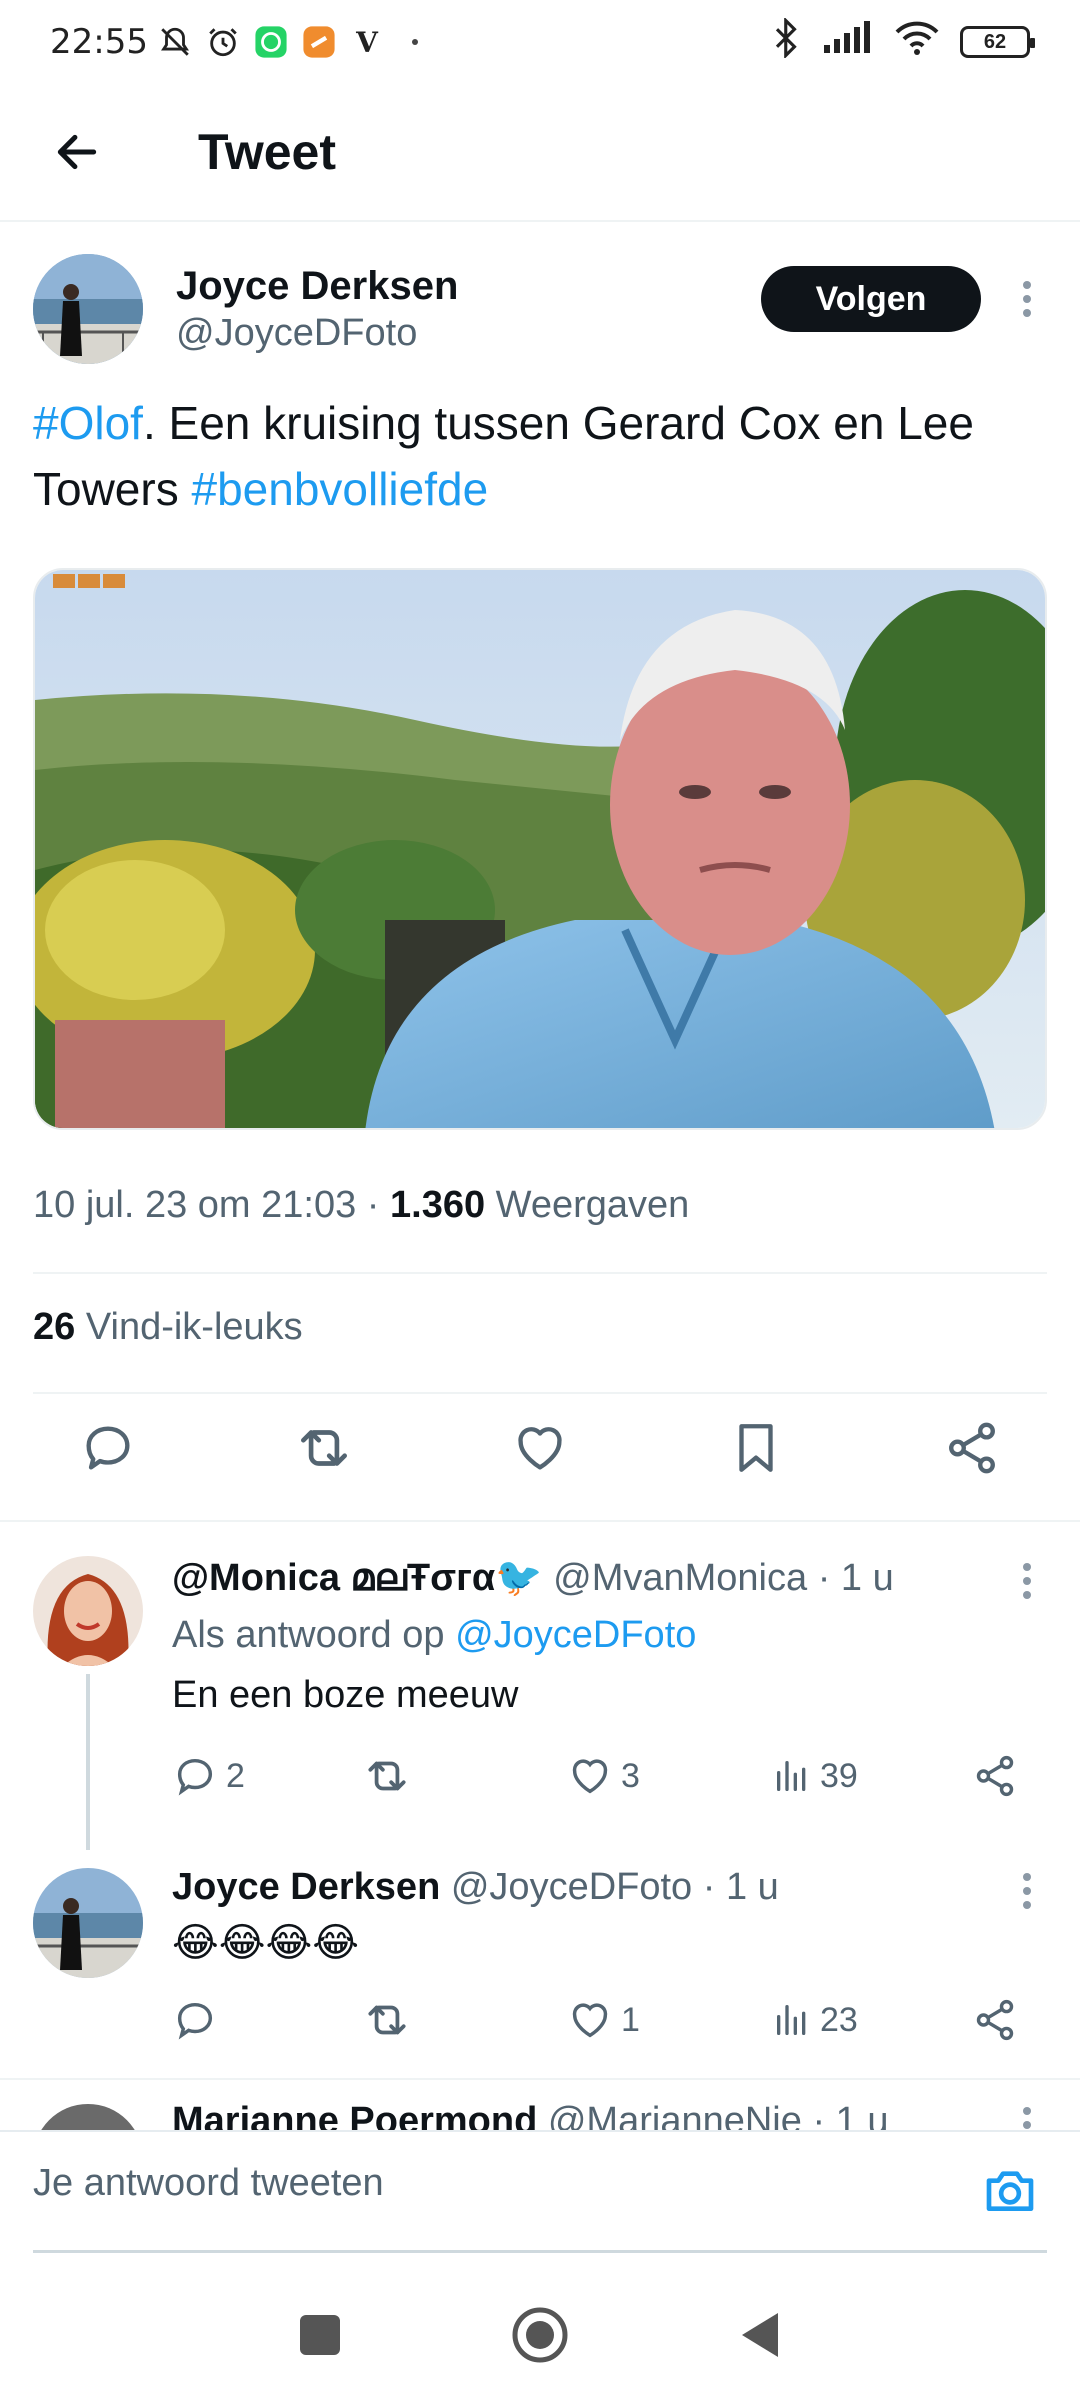  Describe the element at coordinates (1010, 2190) in the screenshot. I see `camera-button` at that location.